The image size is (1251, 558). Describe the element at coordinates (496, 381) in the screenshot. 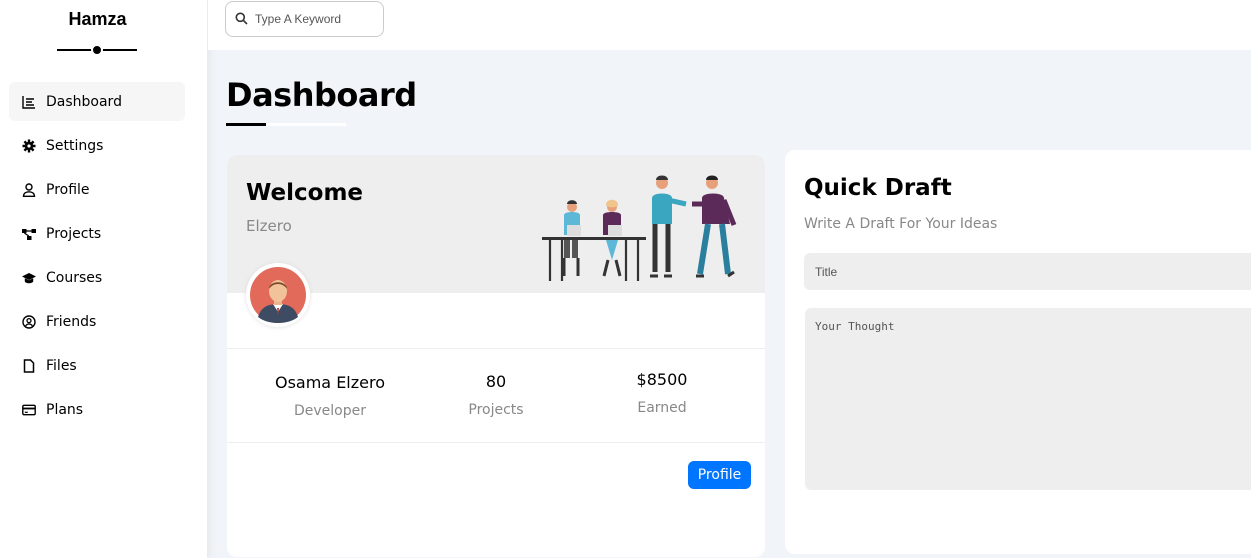

I see `stat-value: 80` at that location.